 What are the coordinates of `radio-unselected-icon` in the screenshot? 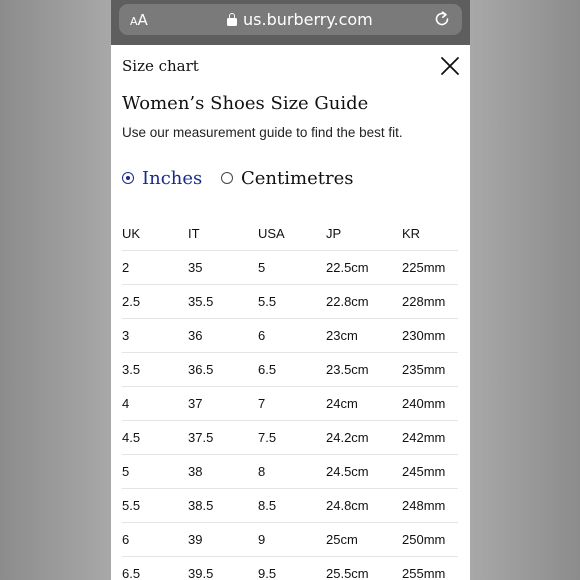 It's located at (227, 178).